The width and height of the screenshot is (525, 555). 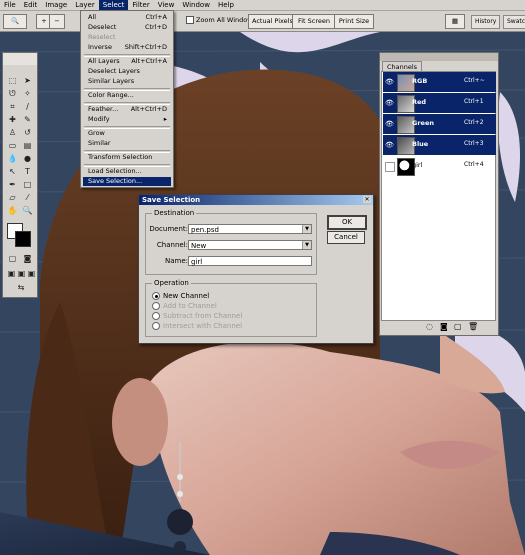 I want to click on brush-tool-icon: ✎, so click(x=27, y=119).